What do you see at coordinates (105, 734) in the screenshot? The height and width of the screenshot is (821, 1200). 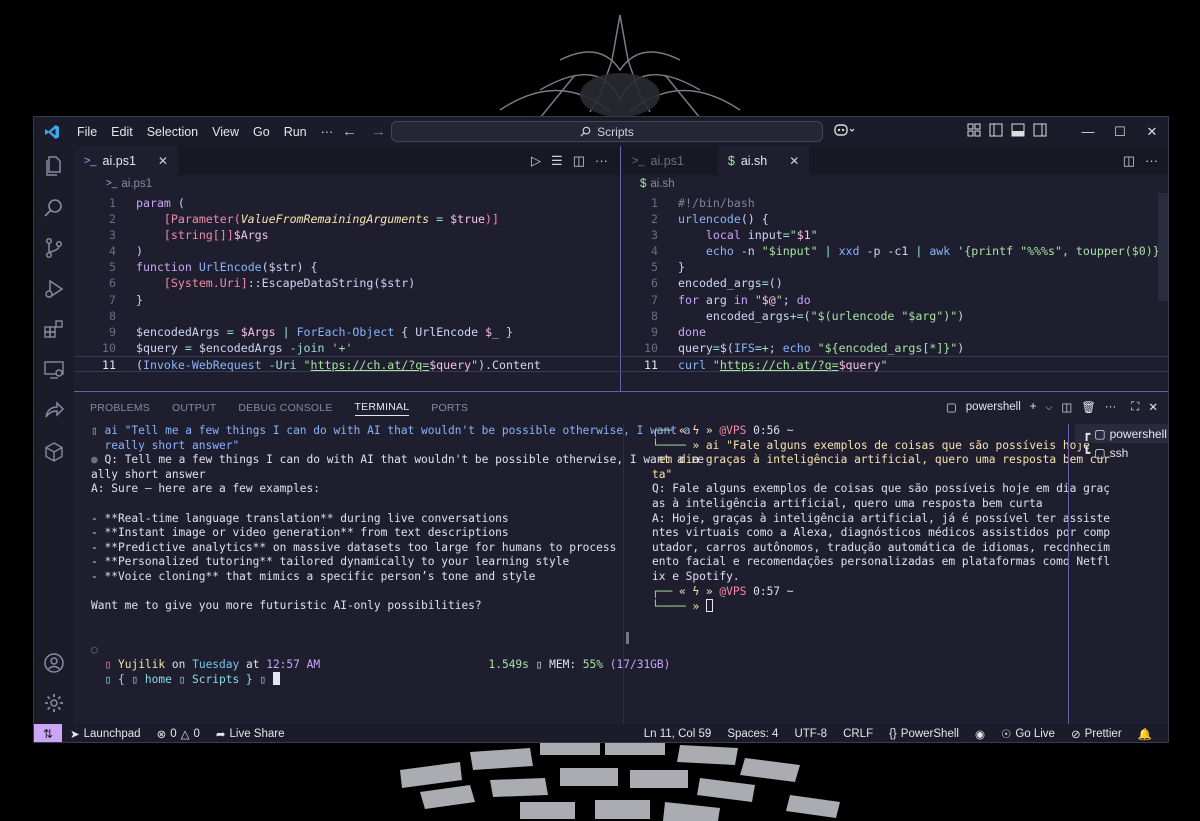 I see `launchpad-item: ➤ Launchpad` at bounding box center [105, 734].